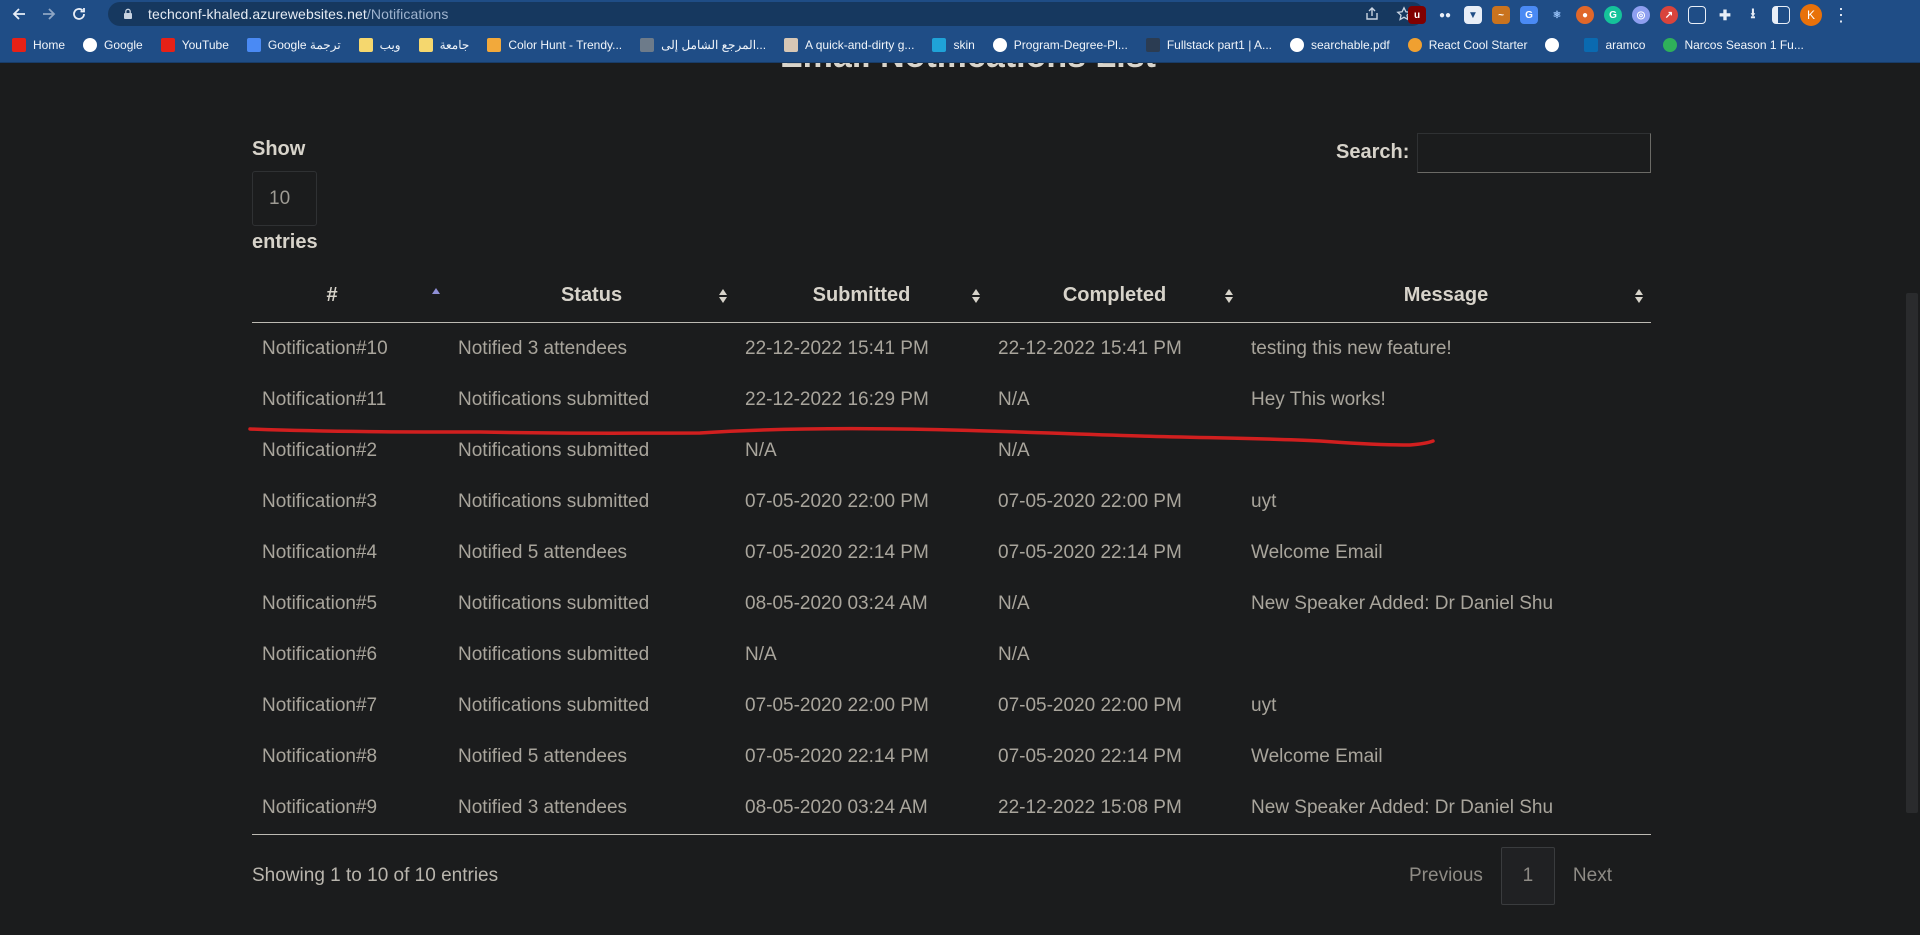 This screenshot has height=935, width=1920. I want to click on table-cell: 08-05-2020 03:24 AM, so click(836, 603).